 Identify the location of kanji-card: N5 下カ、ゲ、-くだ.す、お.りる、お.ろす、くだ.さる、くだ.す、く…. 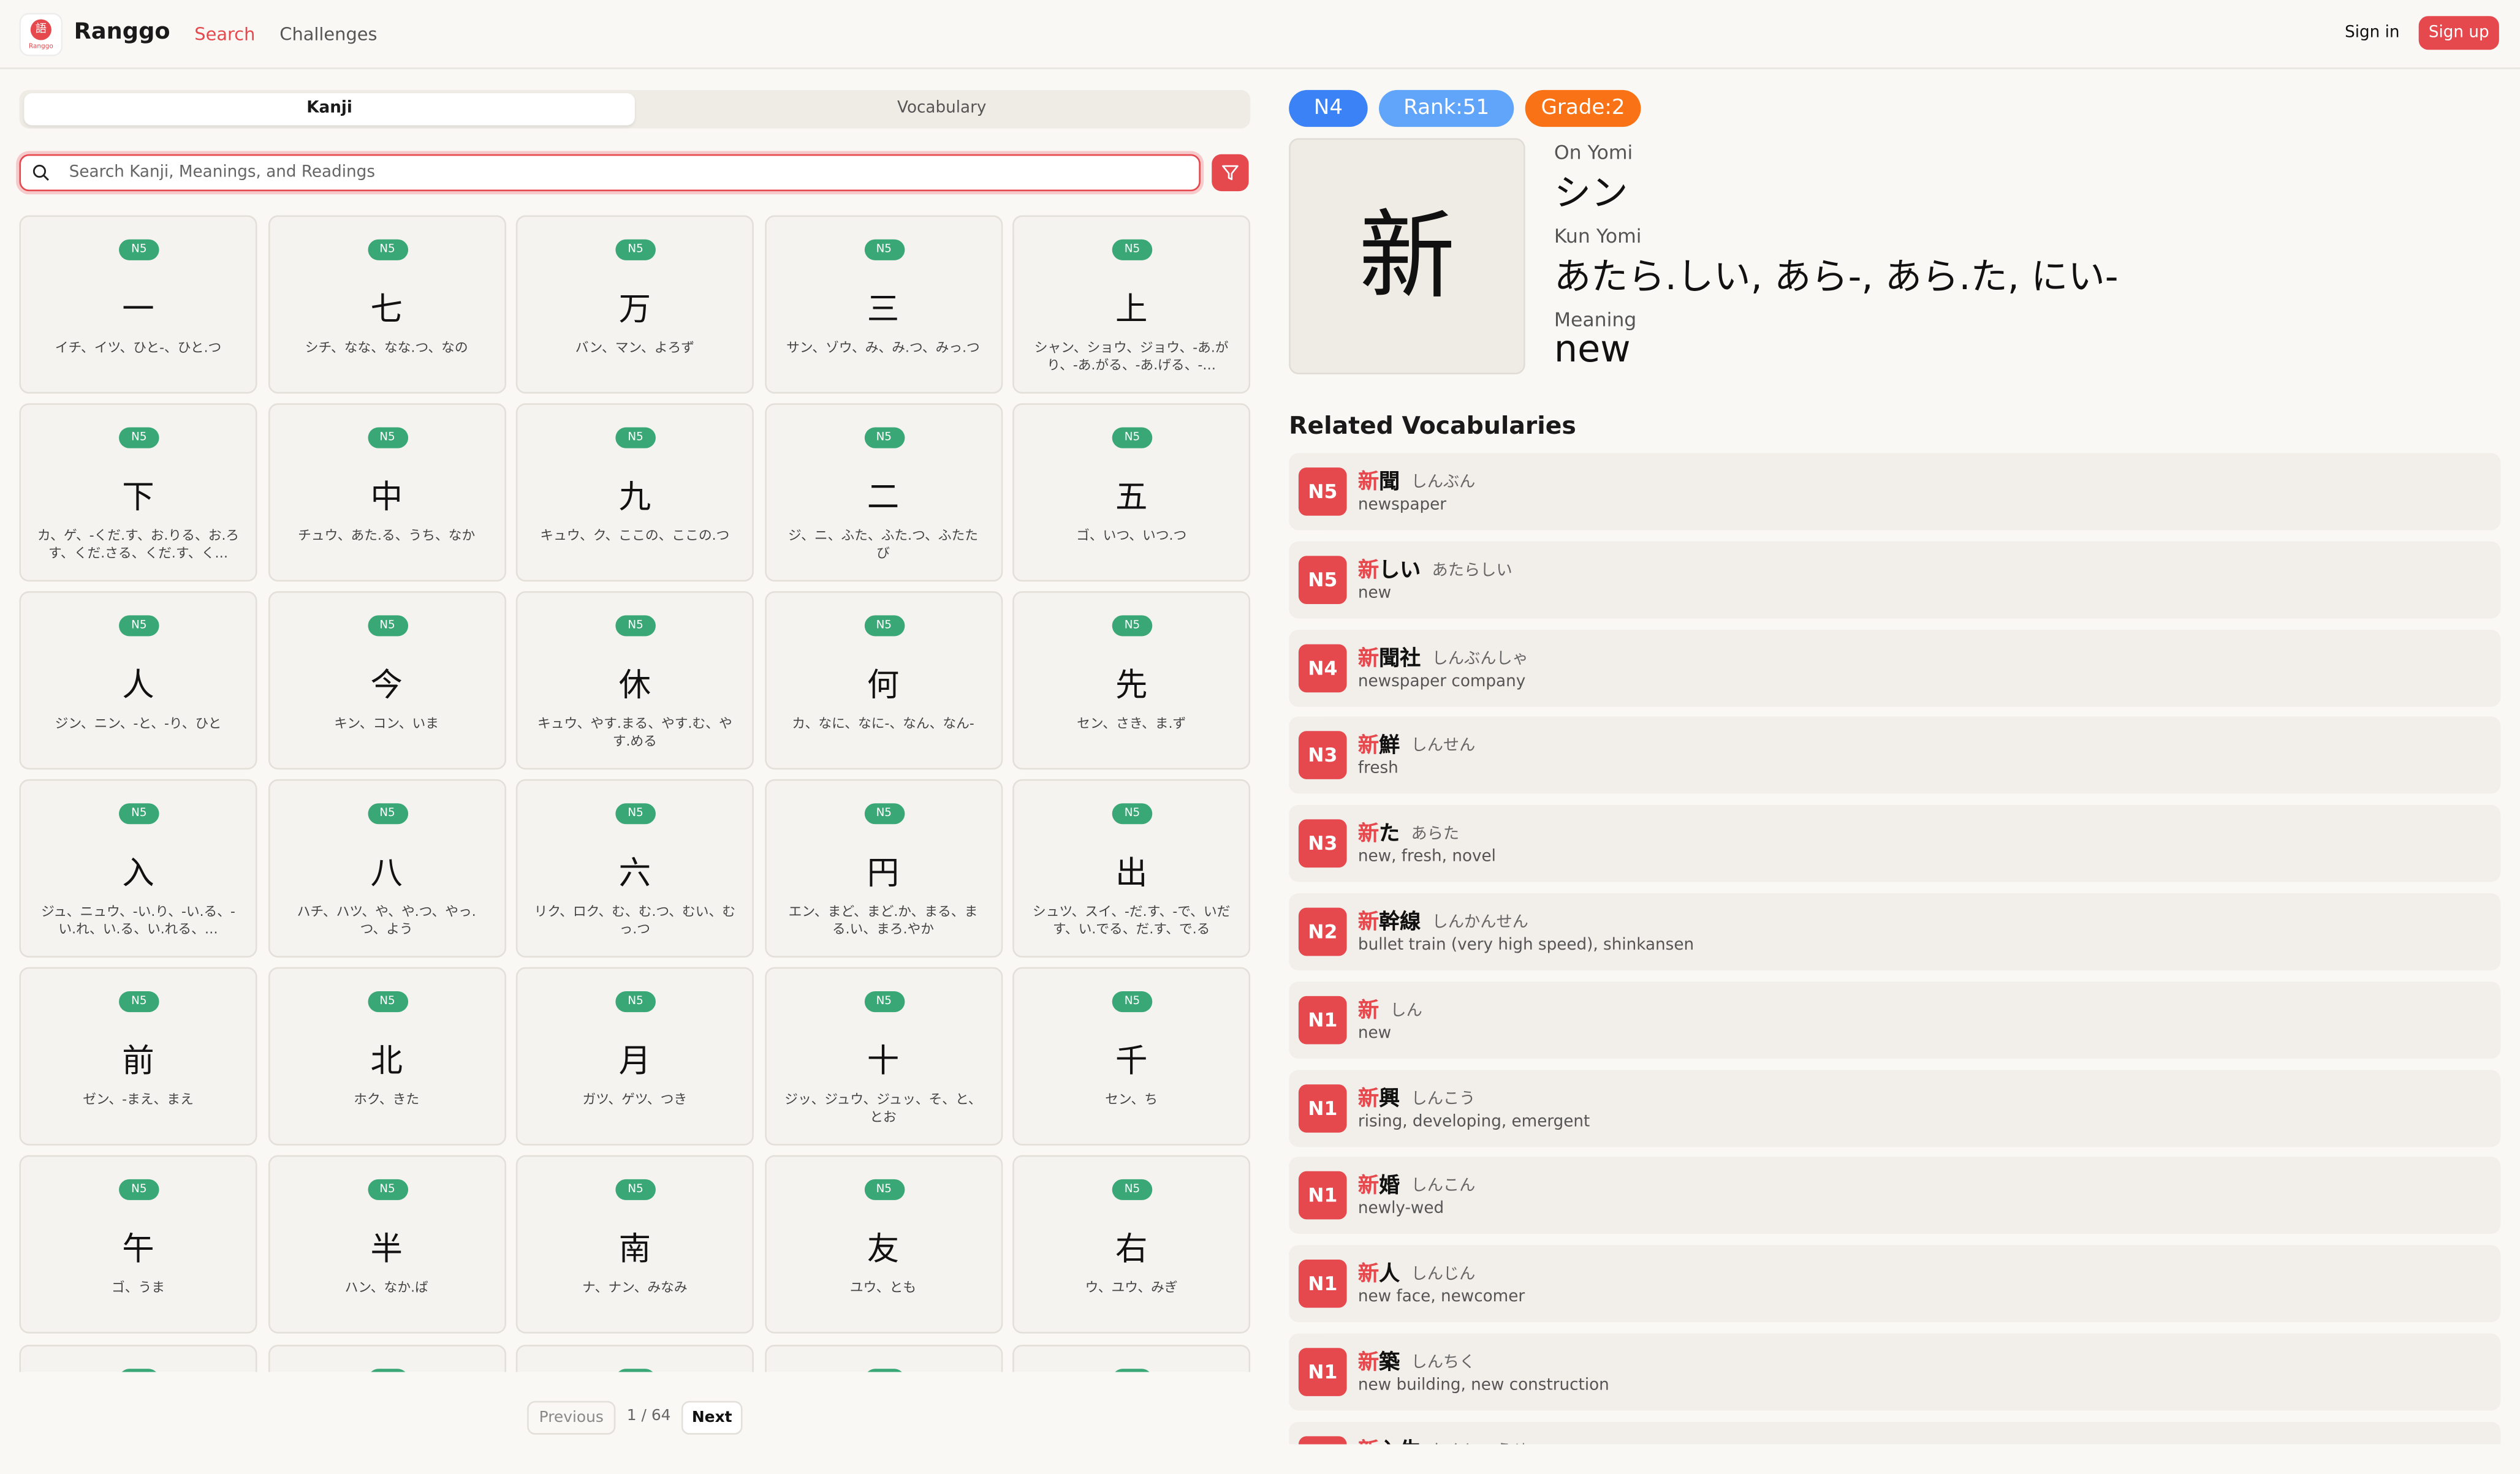
(138, 492).